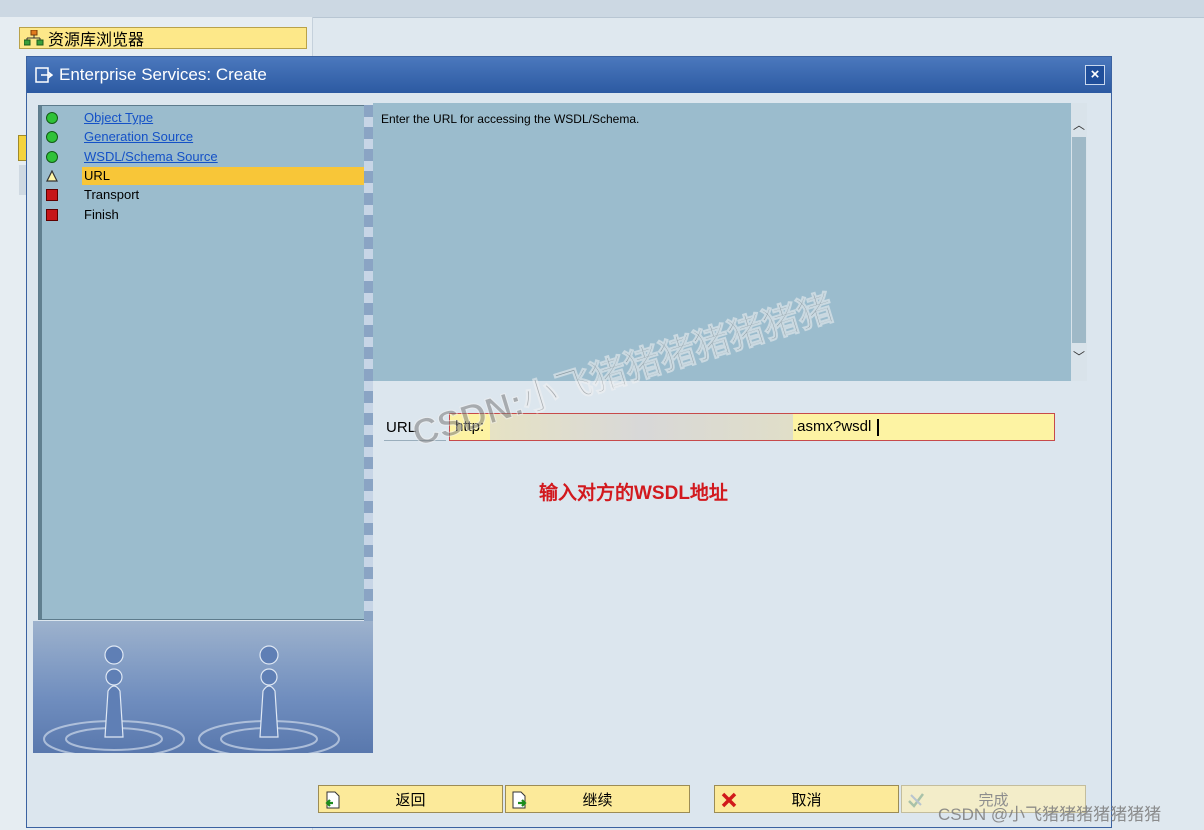 The width and height of the screenshot is (1204, 830). What do you see at coordinates (112, 194) in the screenshot?
I see `step-label: Transport` at bounding box center [112, 194].